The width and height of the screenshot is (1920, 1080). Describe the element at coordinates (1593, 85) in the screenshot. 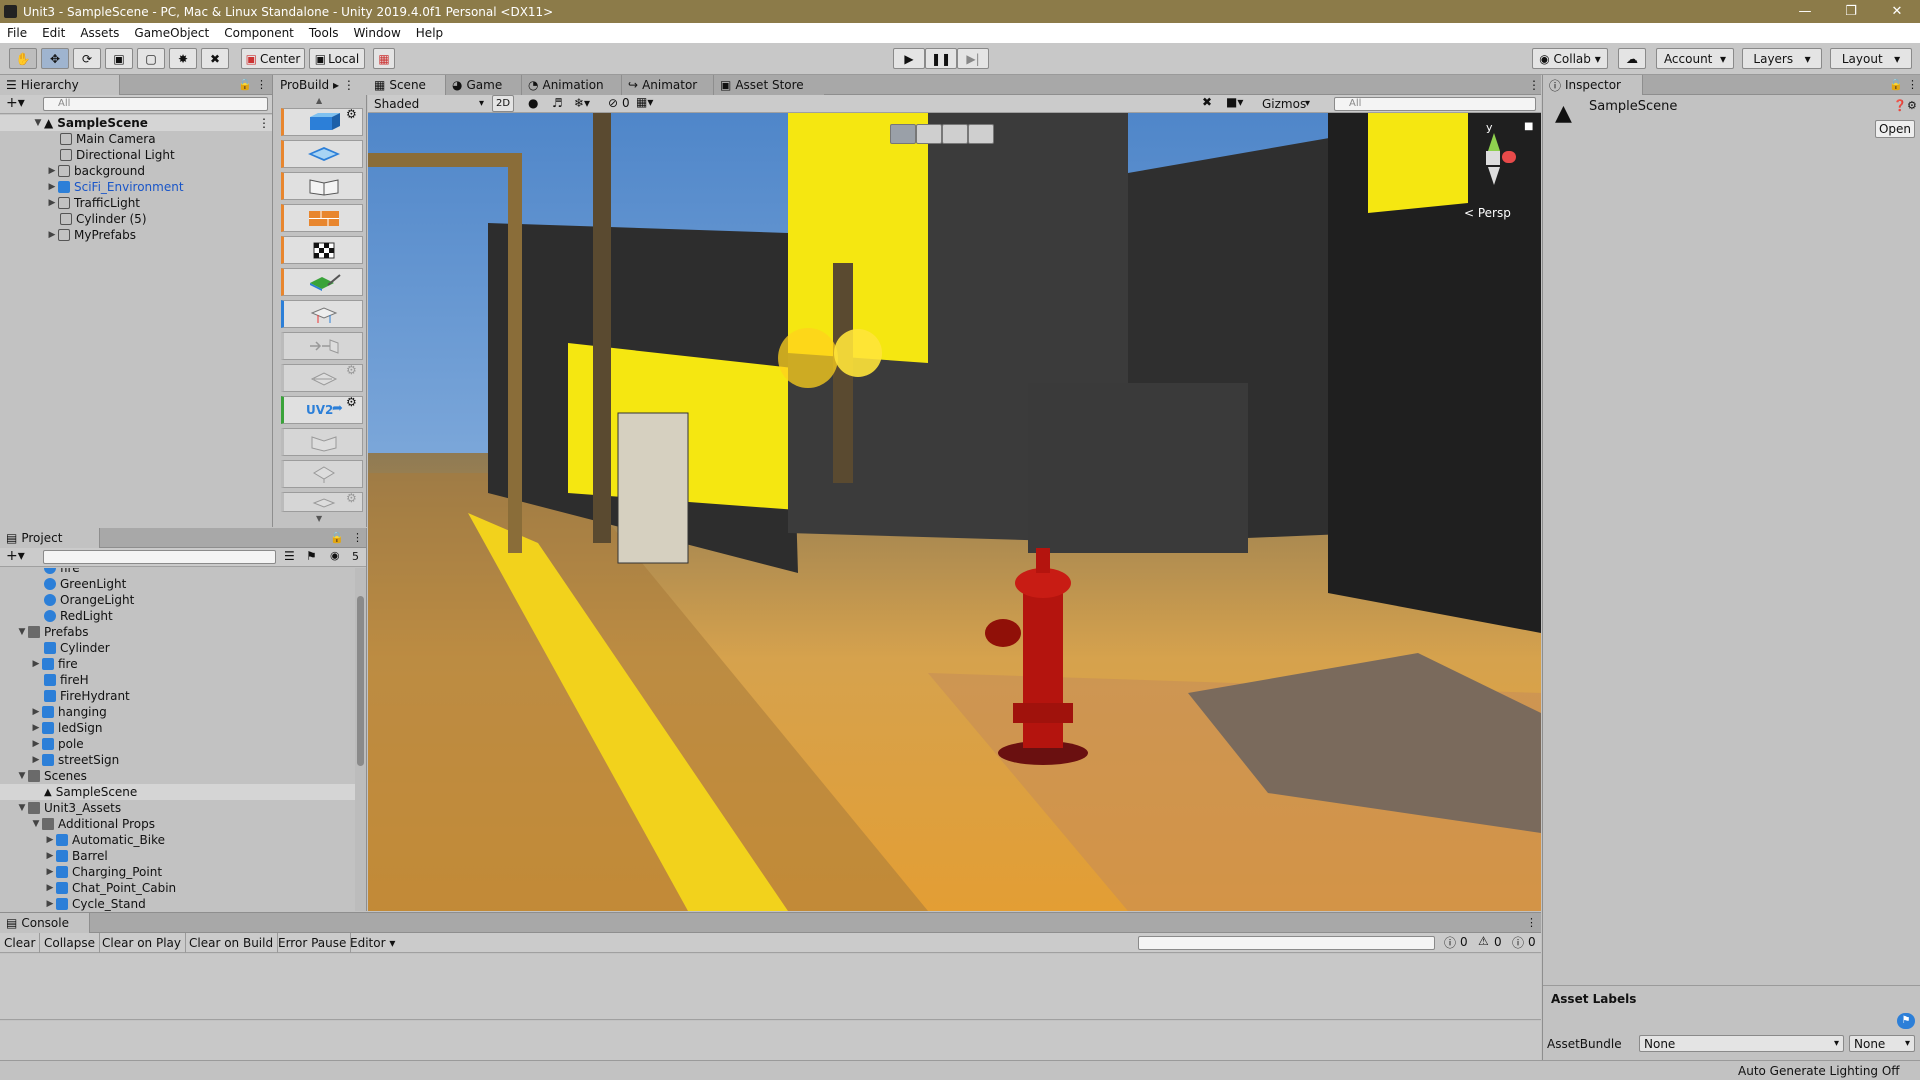

I see `tab-inspector: ⓘ Inspector` at that location.